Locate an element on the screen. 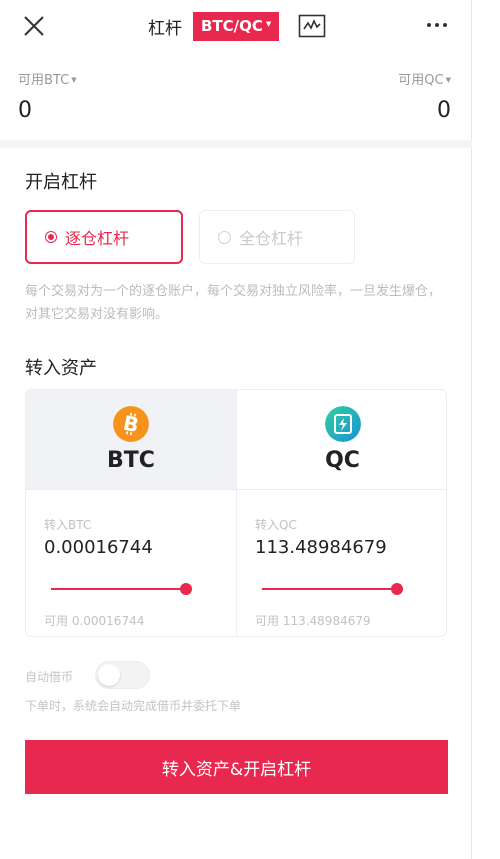 This screenshot has height=859, width=500. leverage-section-title: 开启杠杆 is located at coordinates (61, 182).